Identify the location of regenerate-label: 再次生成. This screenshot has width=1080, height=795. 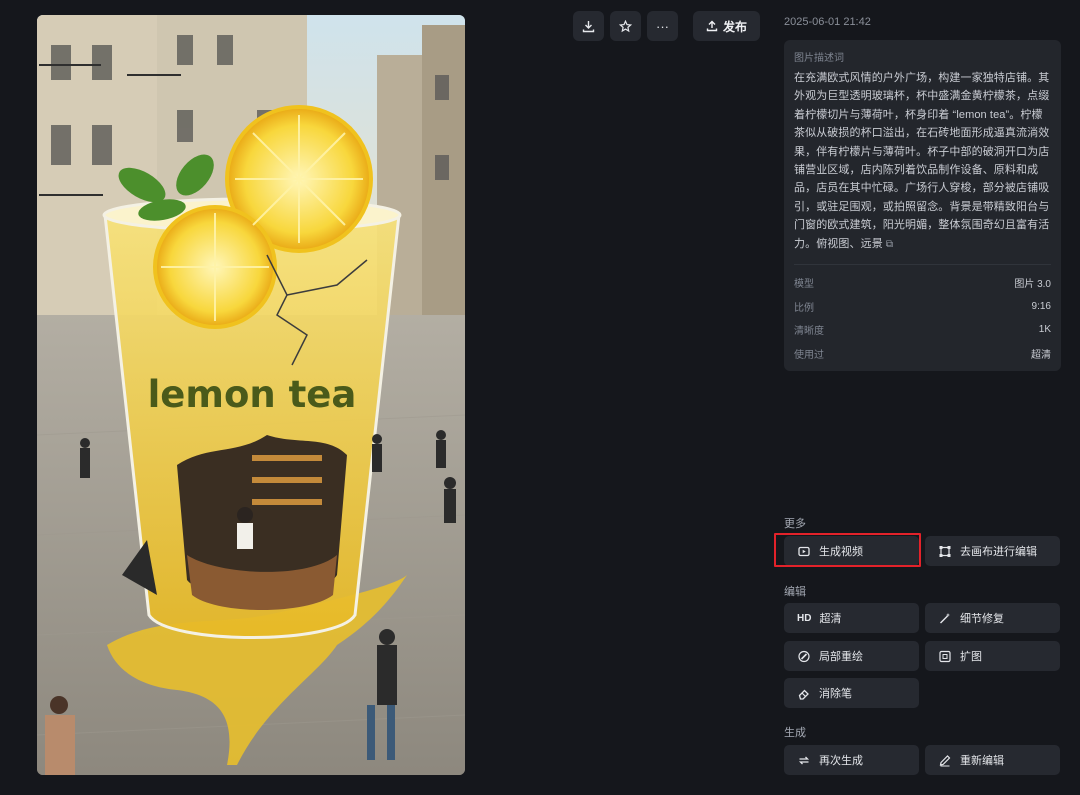
(841, 761).